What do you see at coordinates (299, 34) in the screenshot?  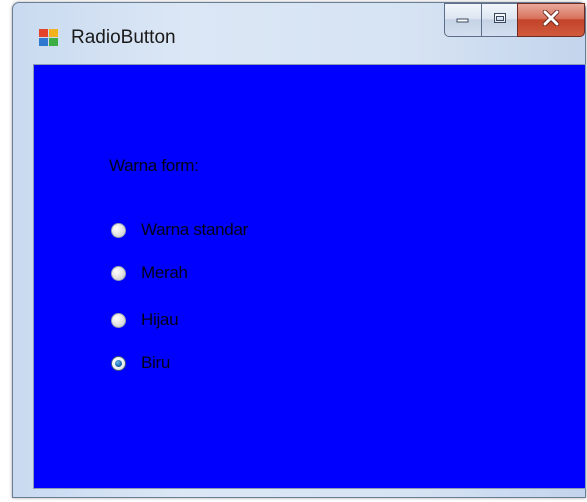 I see `title-bar: RadioButton` at bounding box center [299, 34].